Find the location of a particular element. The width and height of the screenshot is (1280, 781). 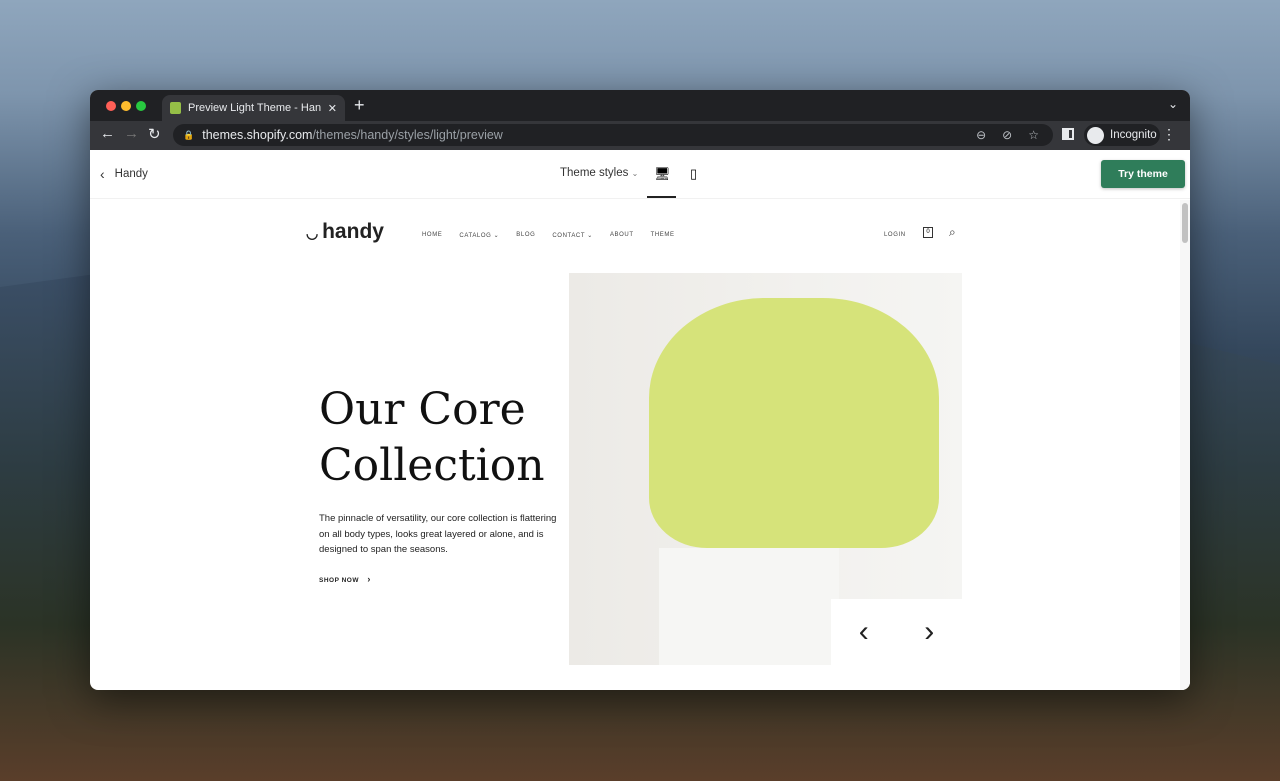

previous-slide-icon: ‹ is located at coordinates (864, 632).